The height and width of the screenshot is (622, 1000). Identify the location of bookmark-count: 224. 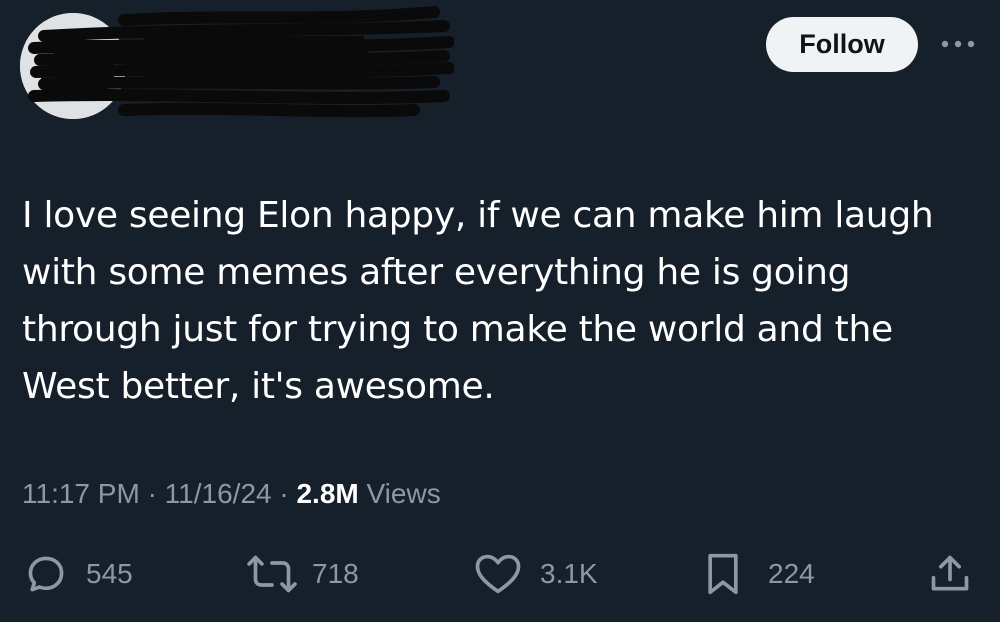
(791, 573).